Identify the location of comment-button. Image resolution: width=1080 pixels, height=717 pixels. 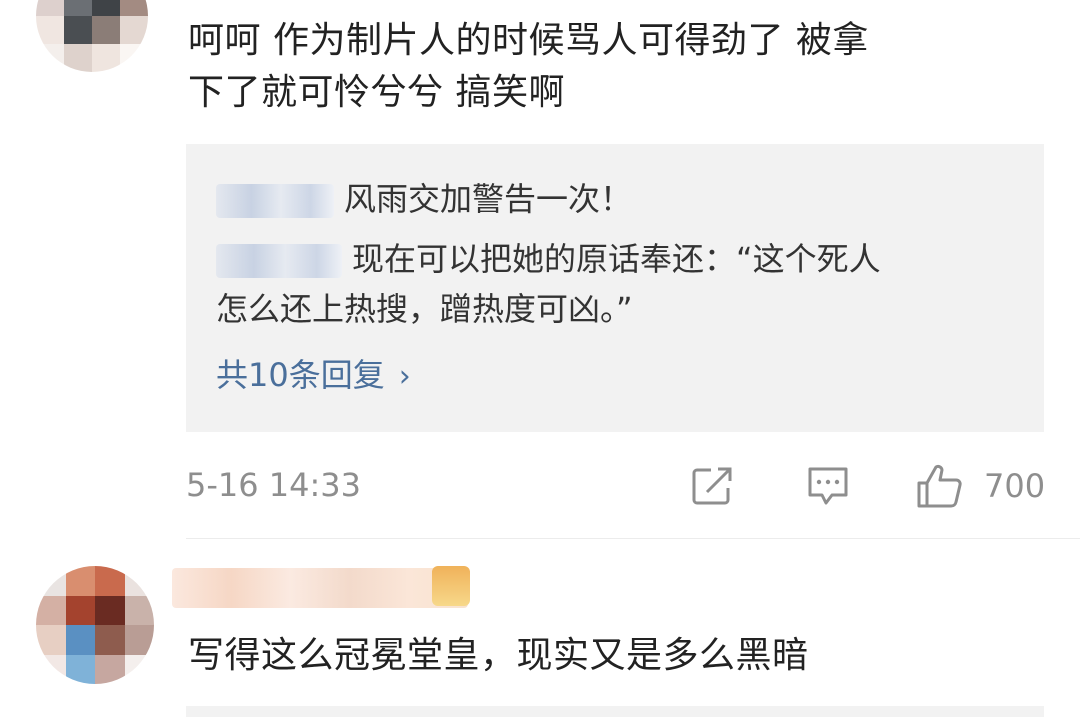
(828, 486).